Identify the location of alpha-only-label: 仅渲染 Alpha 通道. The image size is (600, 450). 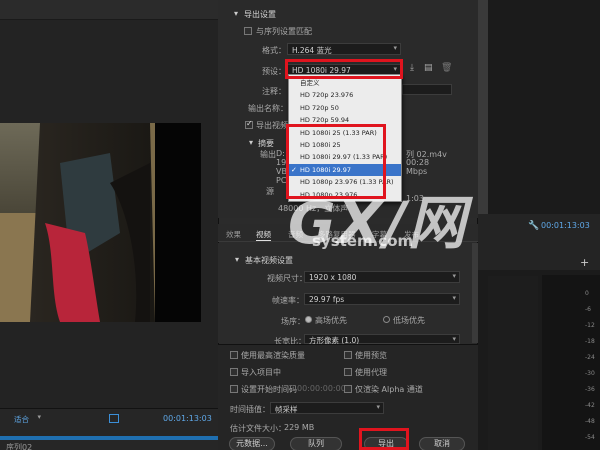
(389, 389).